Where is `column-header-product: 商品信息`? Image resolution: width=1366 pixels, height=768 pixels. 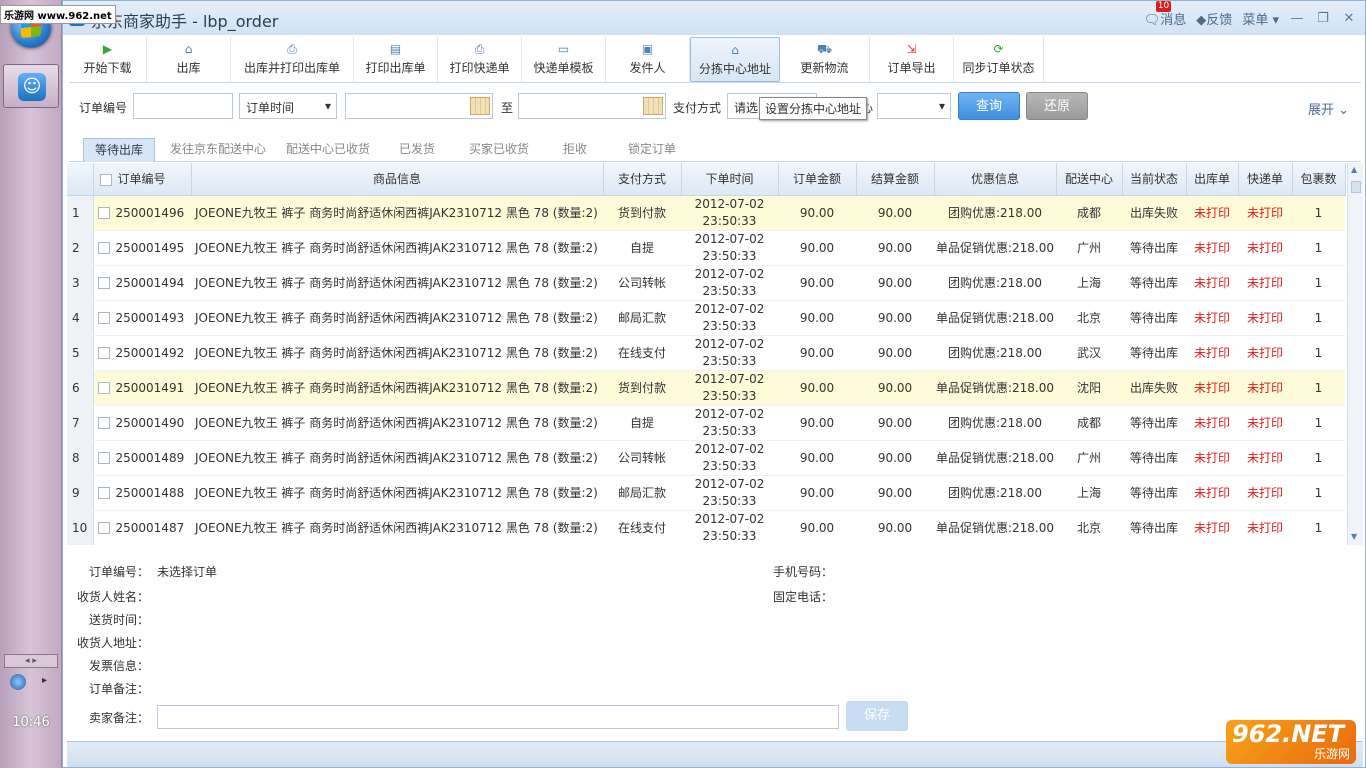 column-header-product: 商品信息 is located at coordinates (397, 179).